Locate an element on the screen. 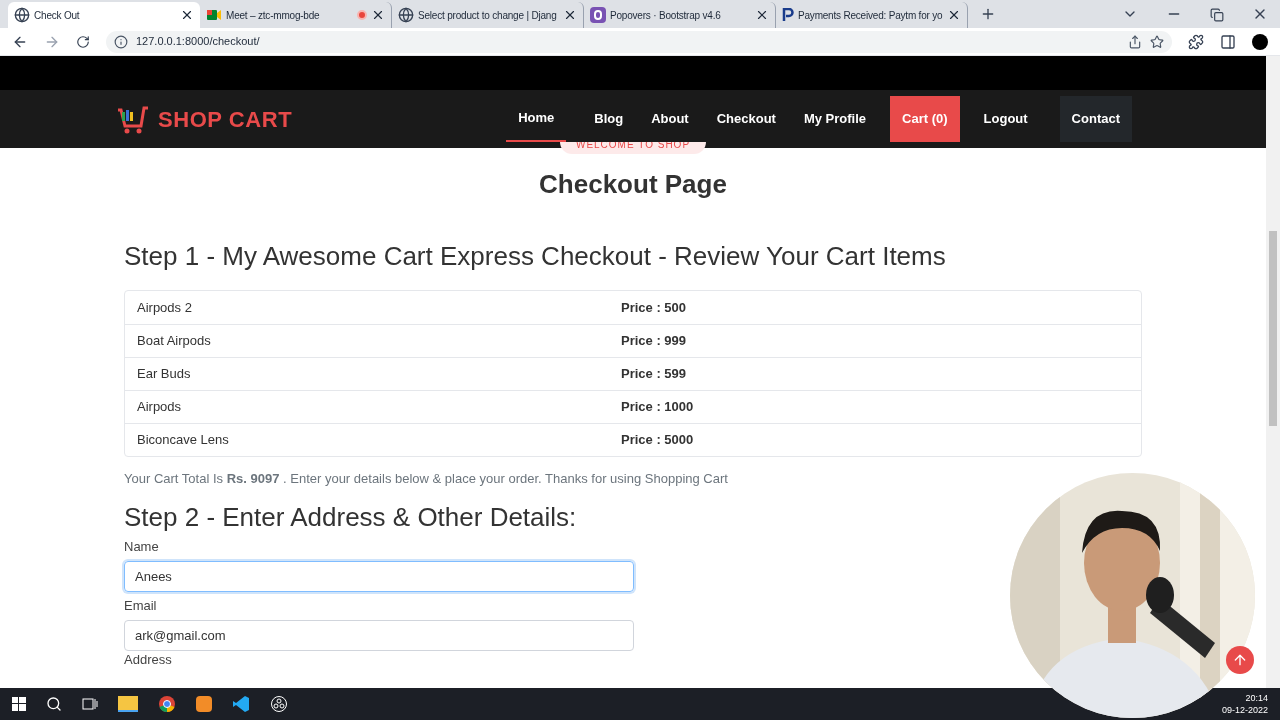 This screenshot has height=720, width=1280. field-label: Address is located at coordinates (148, 659).